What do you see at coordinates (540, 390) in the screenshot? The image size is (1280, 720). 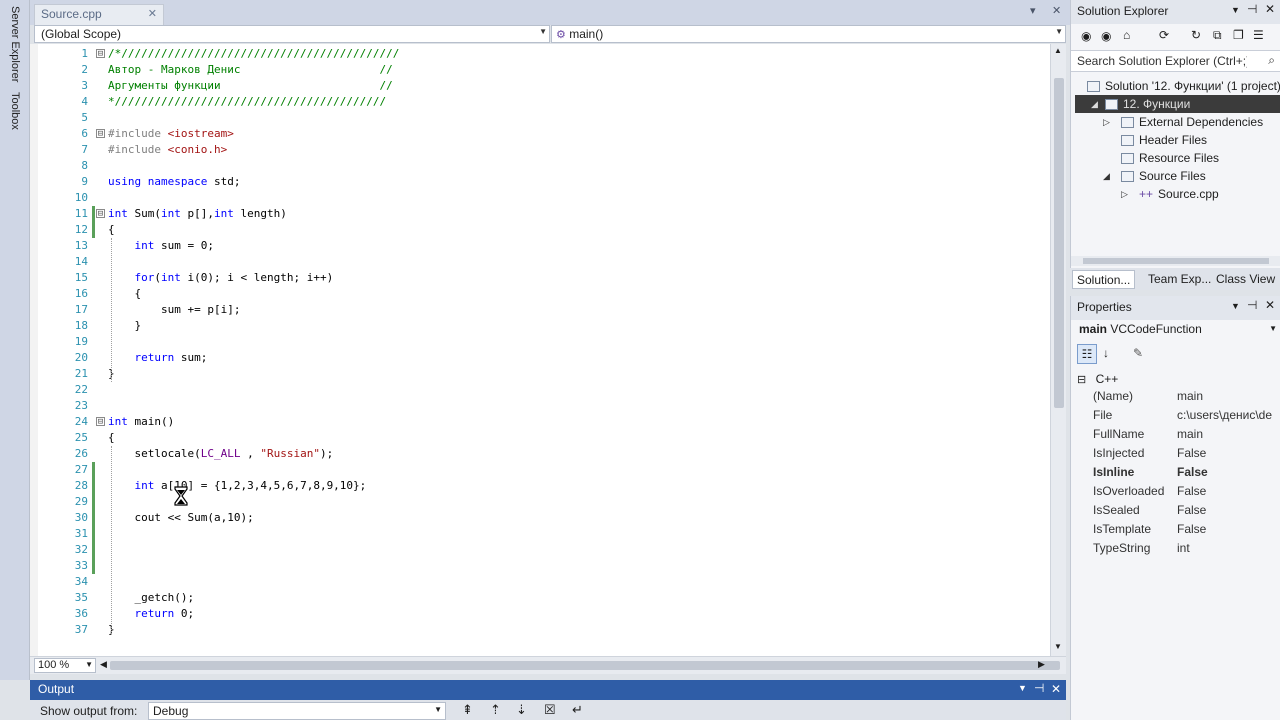 I see `code-line: 22` at bounding box center [540, 390].